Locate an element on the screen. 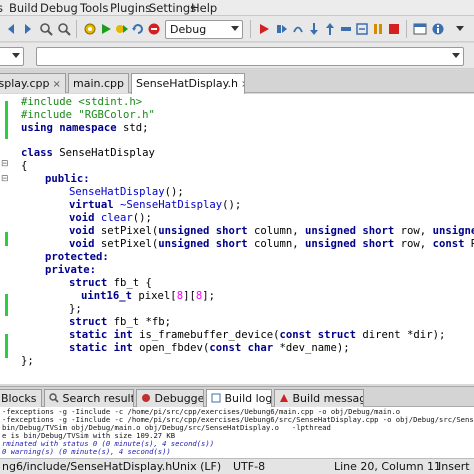  code-token: { is located at coordinates (24, 166).